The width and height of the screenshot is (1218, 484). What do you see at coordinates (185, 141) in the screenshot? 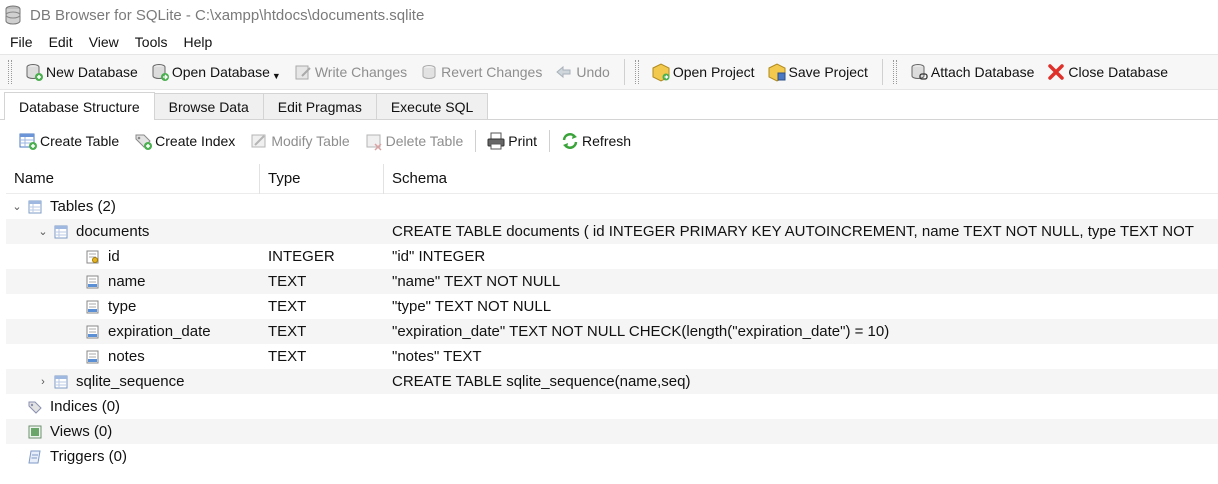
I see `create-index-button: Create Index` at bounding box center [185, 141].